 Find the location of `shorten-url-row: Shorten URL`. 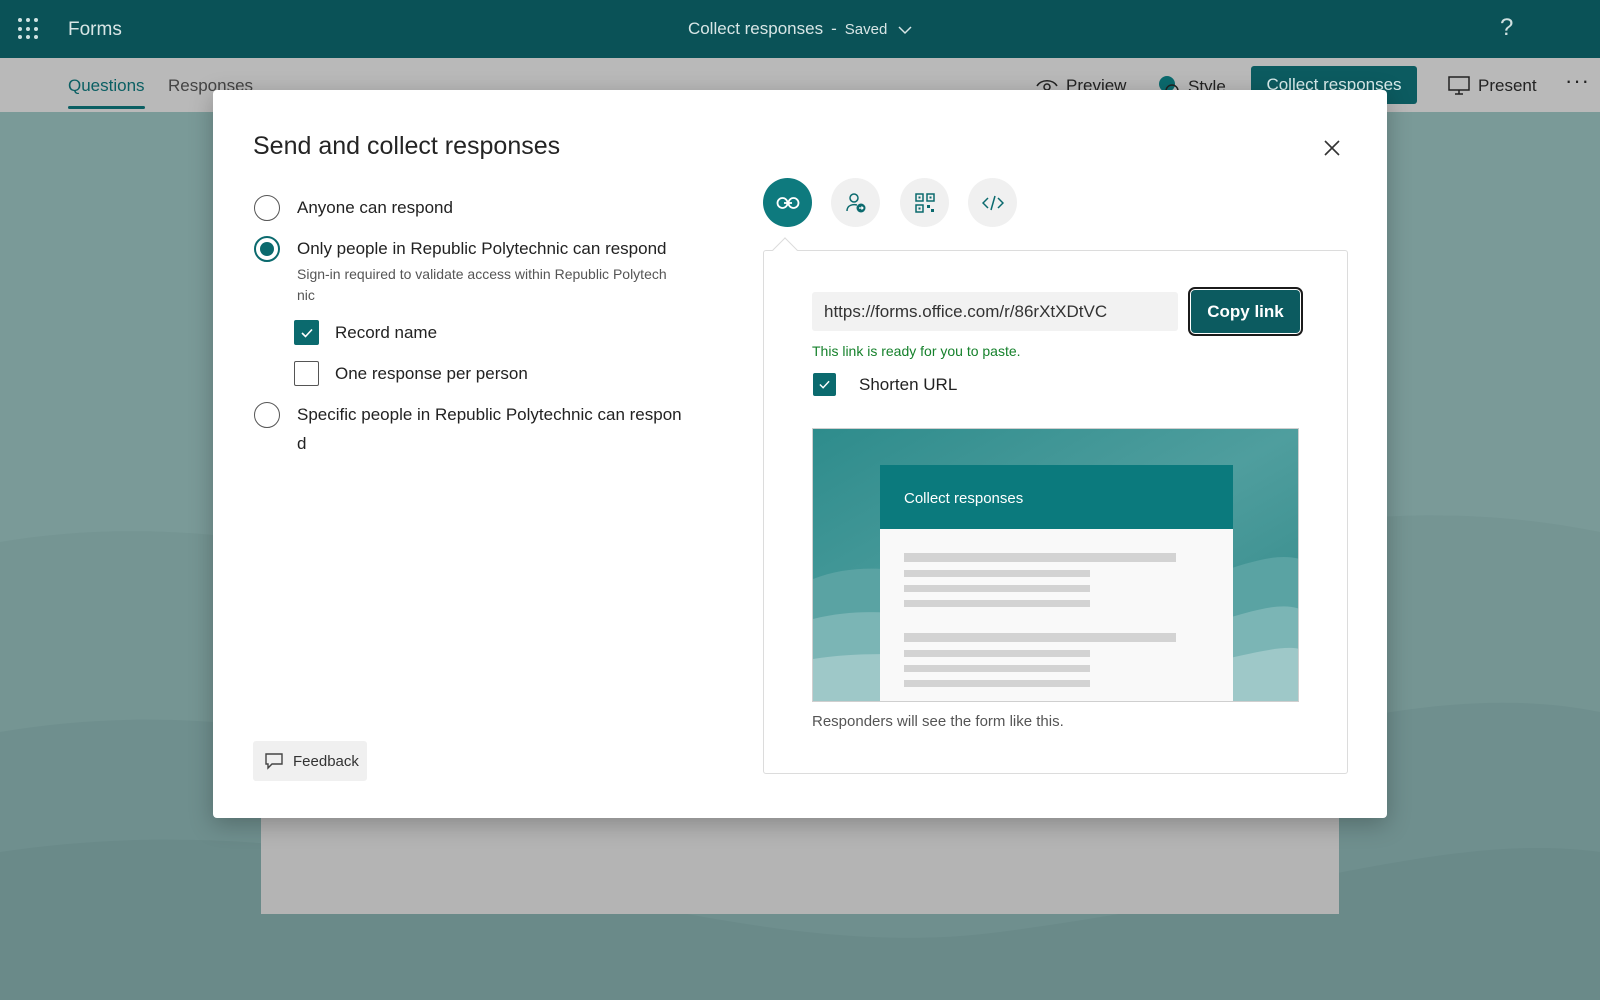

shorten-url-row: Shorten URL is located at coordinates (885, 384).